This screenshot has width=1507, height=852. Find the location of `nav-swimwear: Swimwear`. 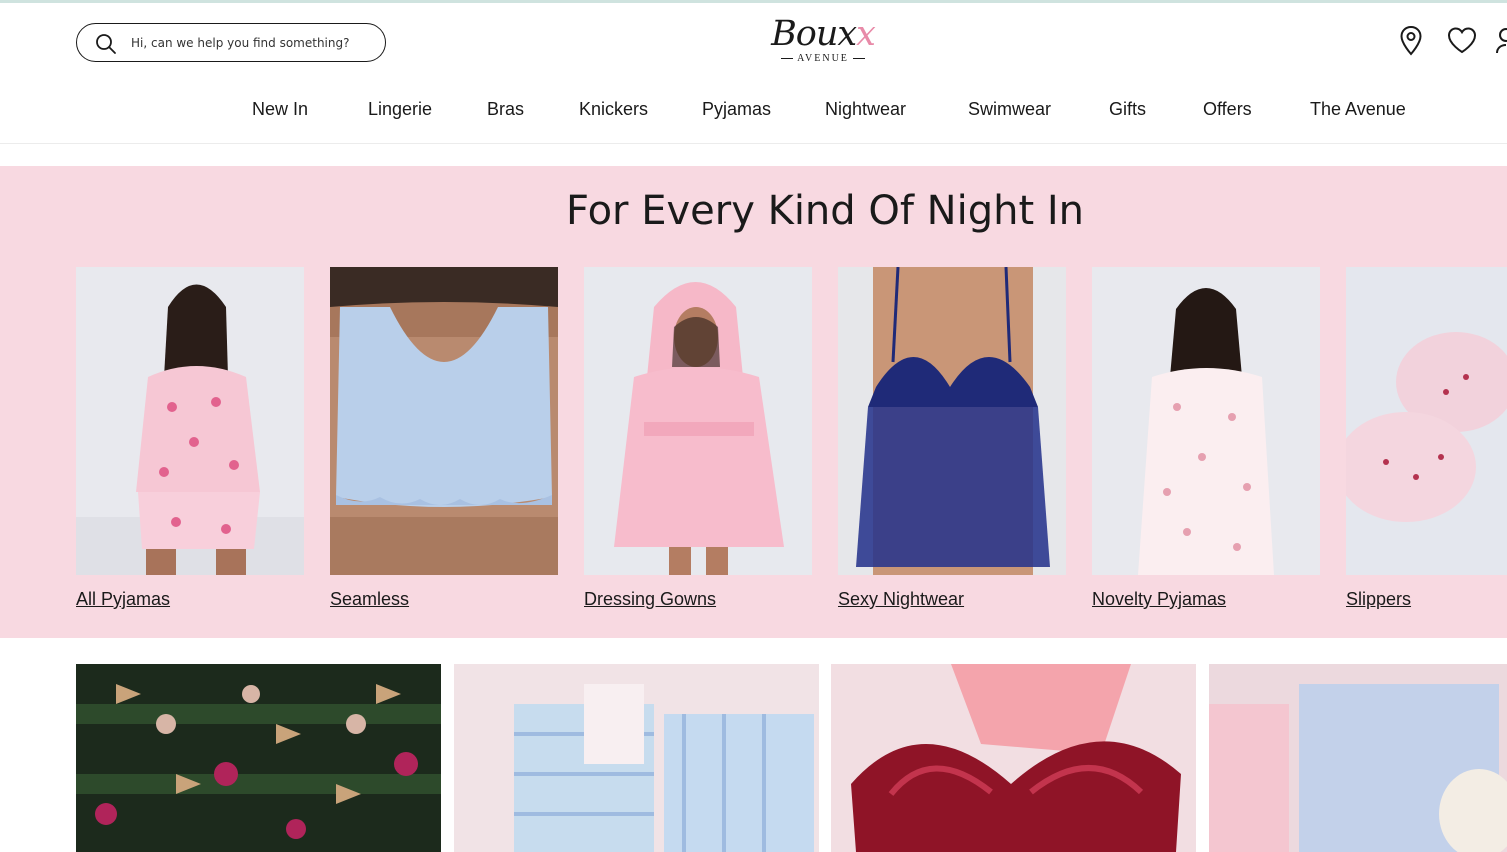

nav-swimwear: Swimwear is located at coordinates (1009, 109).